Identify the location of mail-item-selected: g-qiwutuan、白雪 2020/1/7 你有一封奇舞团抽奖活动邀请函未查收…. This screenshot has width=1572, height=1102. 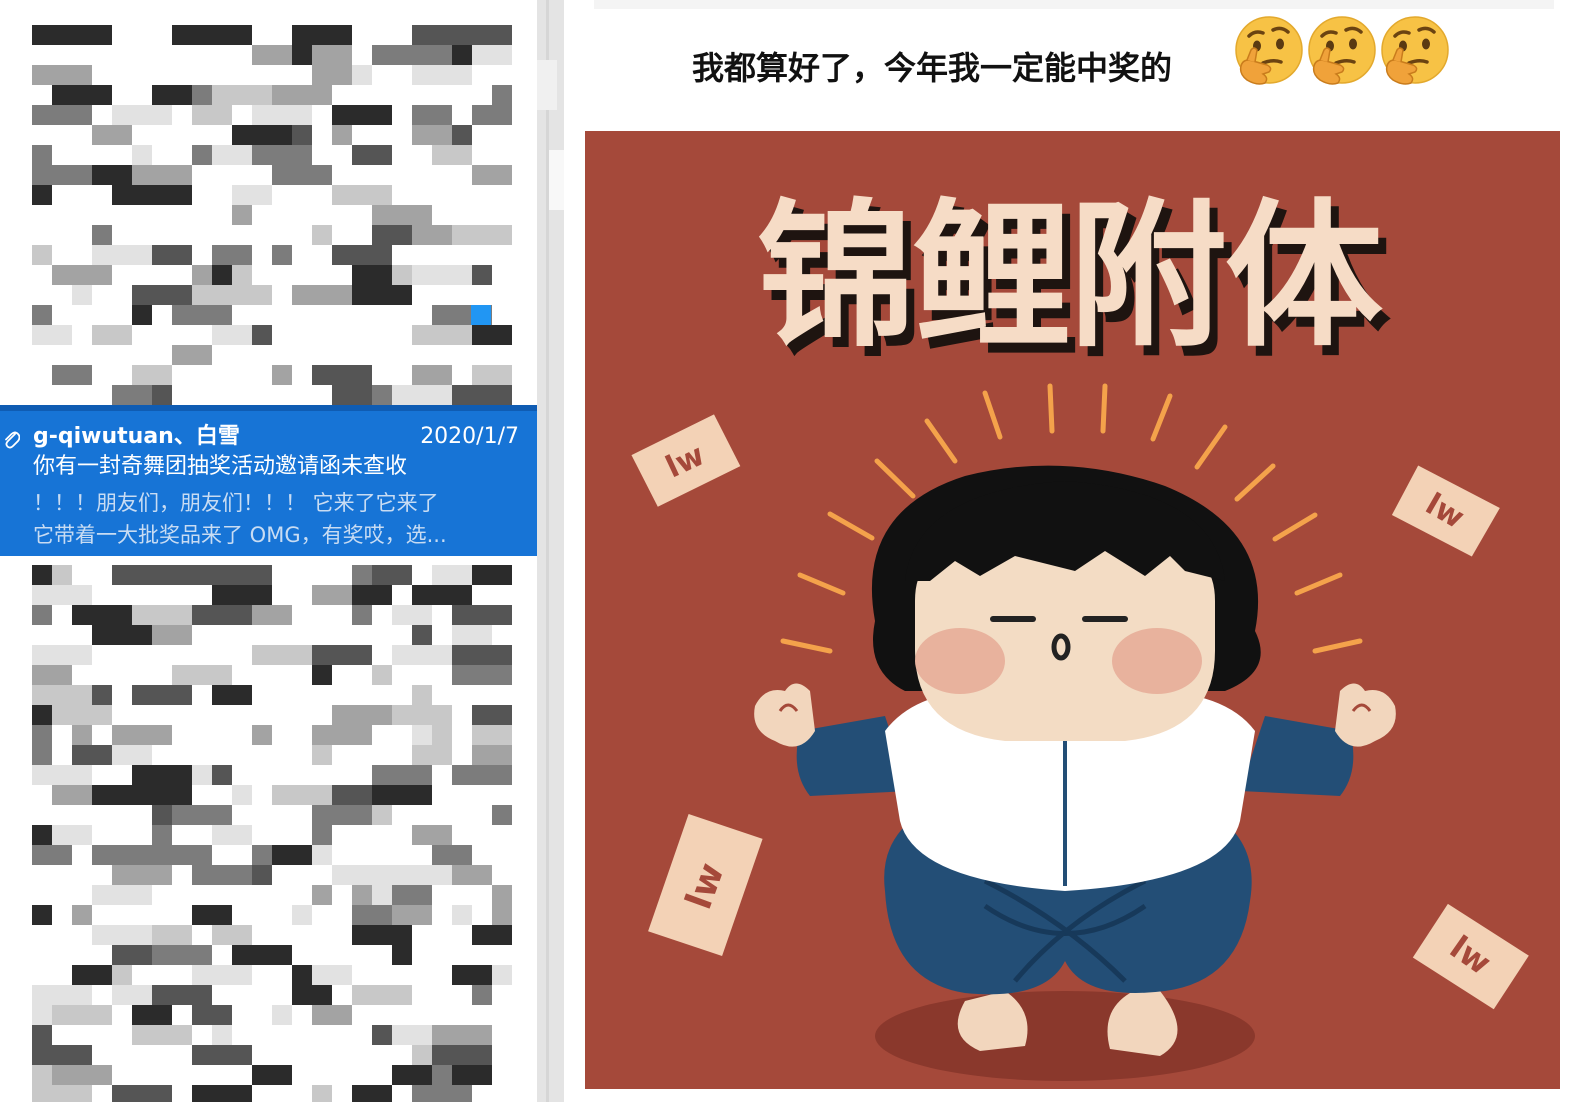
(268, 480).